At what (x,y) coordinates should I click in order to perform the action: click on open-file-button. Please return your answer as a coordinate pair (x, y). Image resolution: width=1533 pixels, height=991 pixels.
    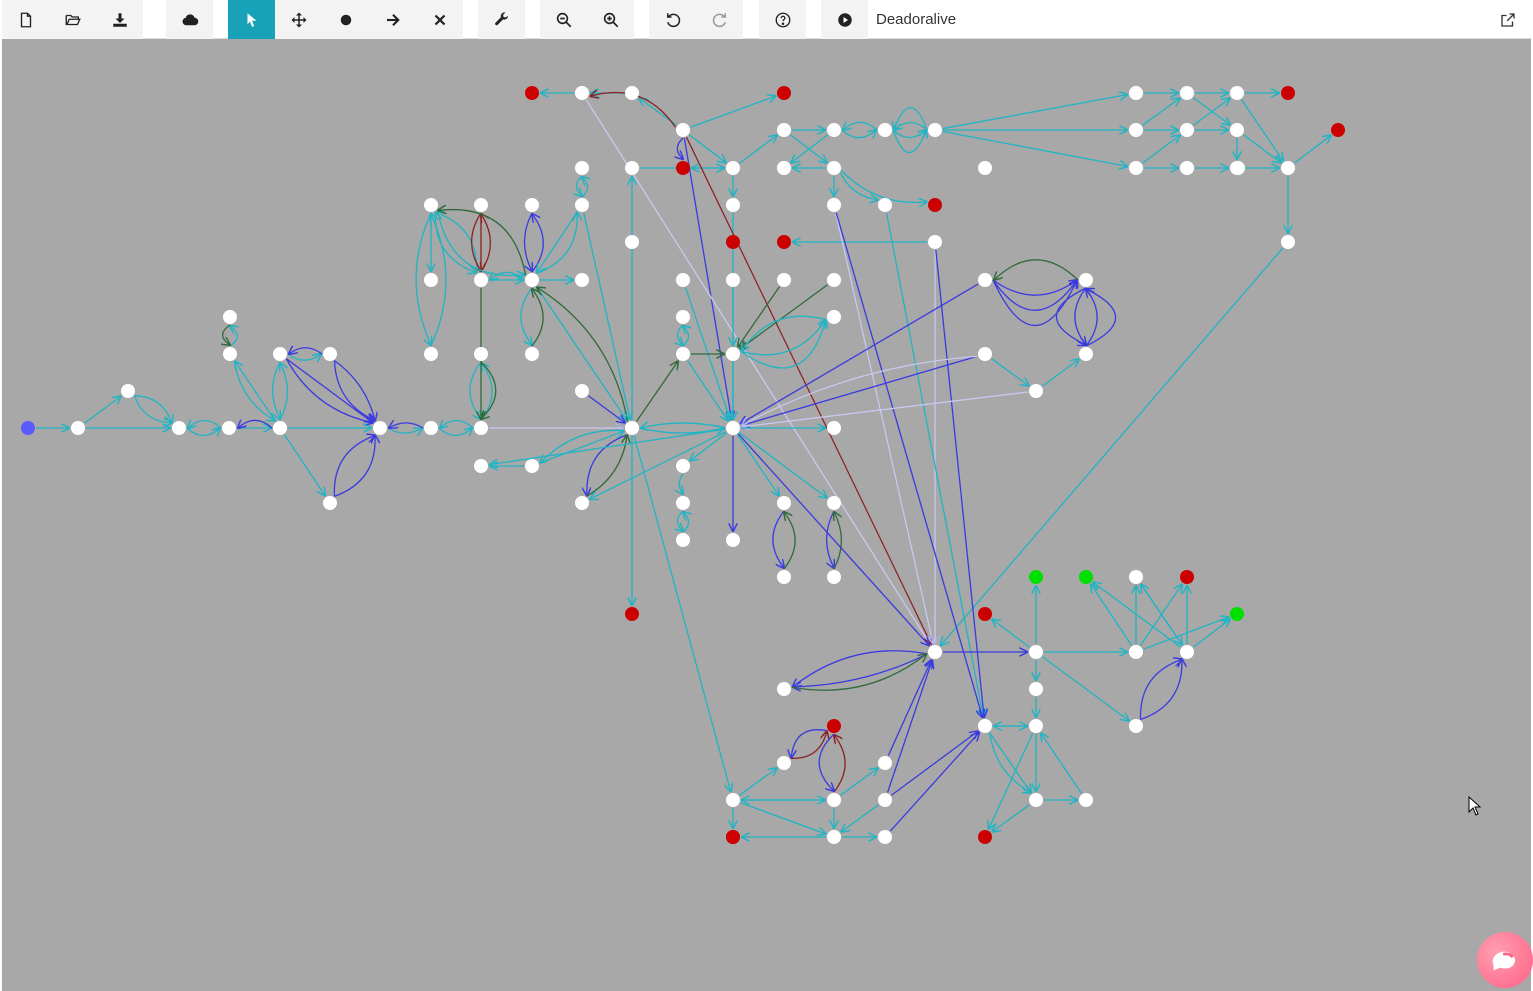
    Looking at the image, I should click on (72, 19).